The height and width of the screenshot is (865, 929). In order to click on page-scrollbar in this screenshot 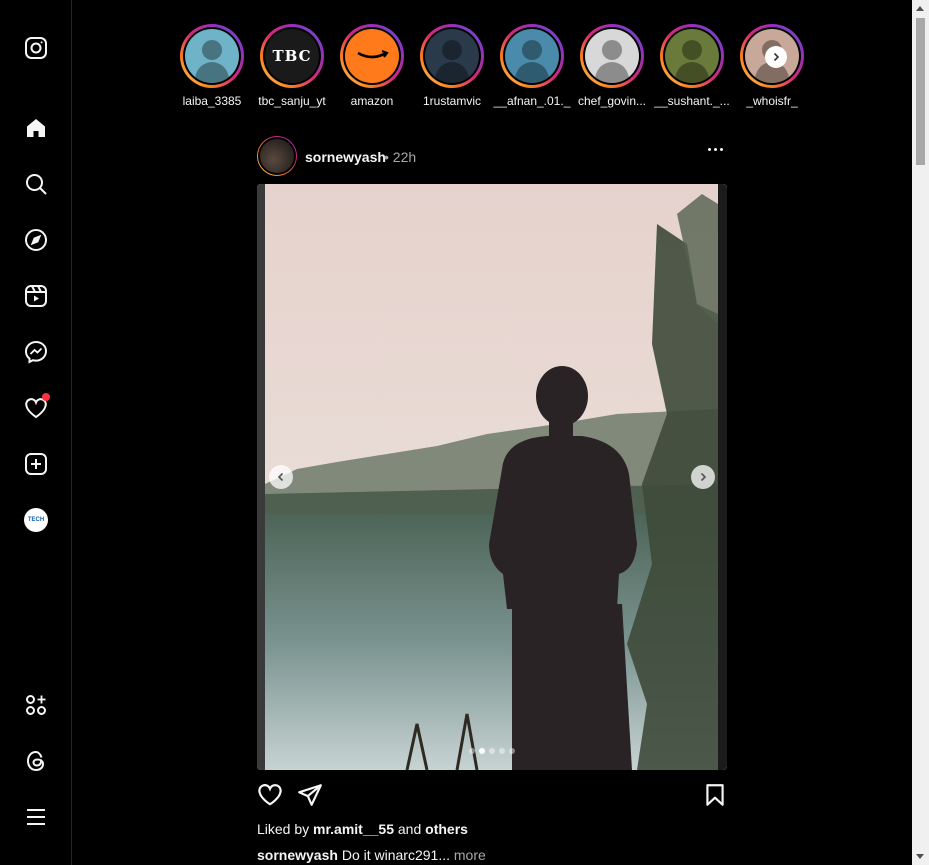, I will do `click(920, 432)`.